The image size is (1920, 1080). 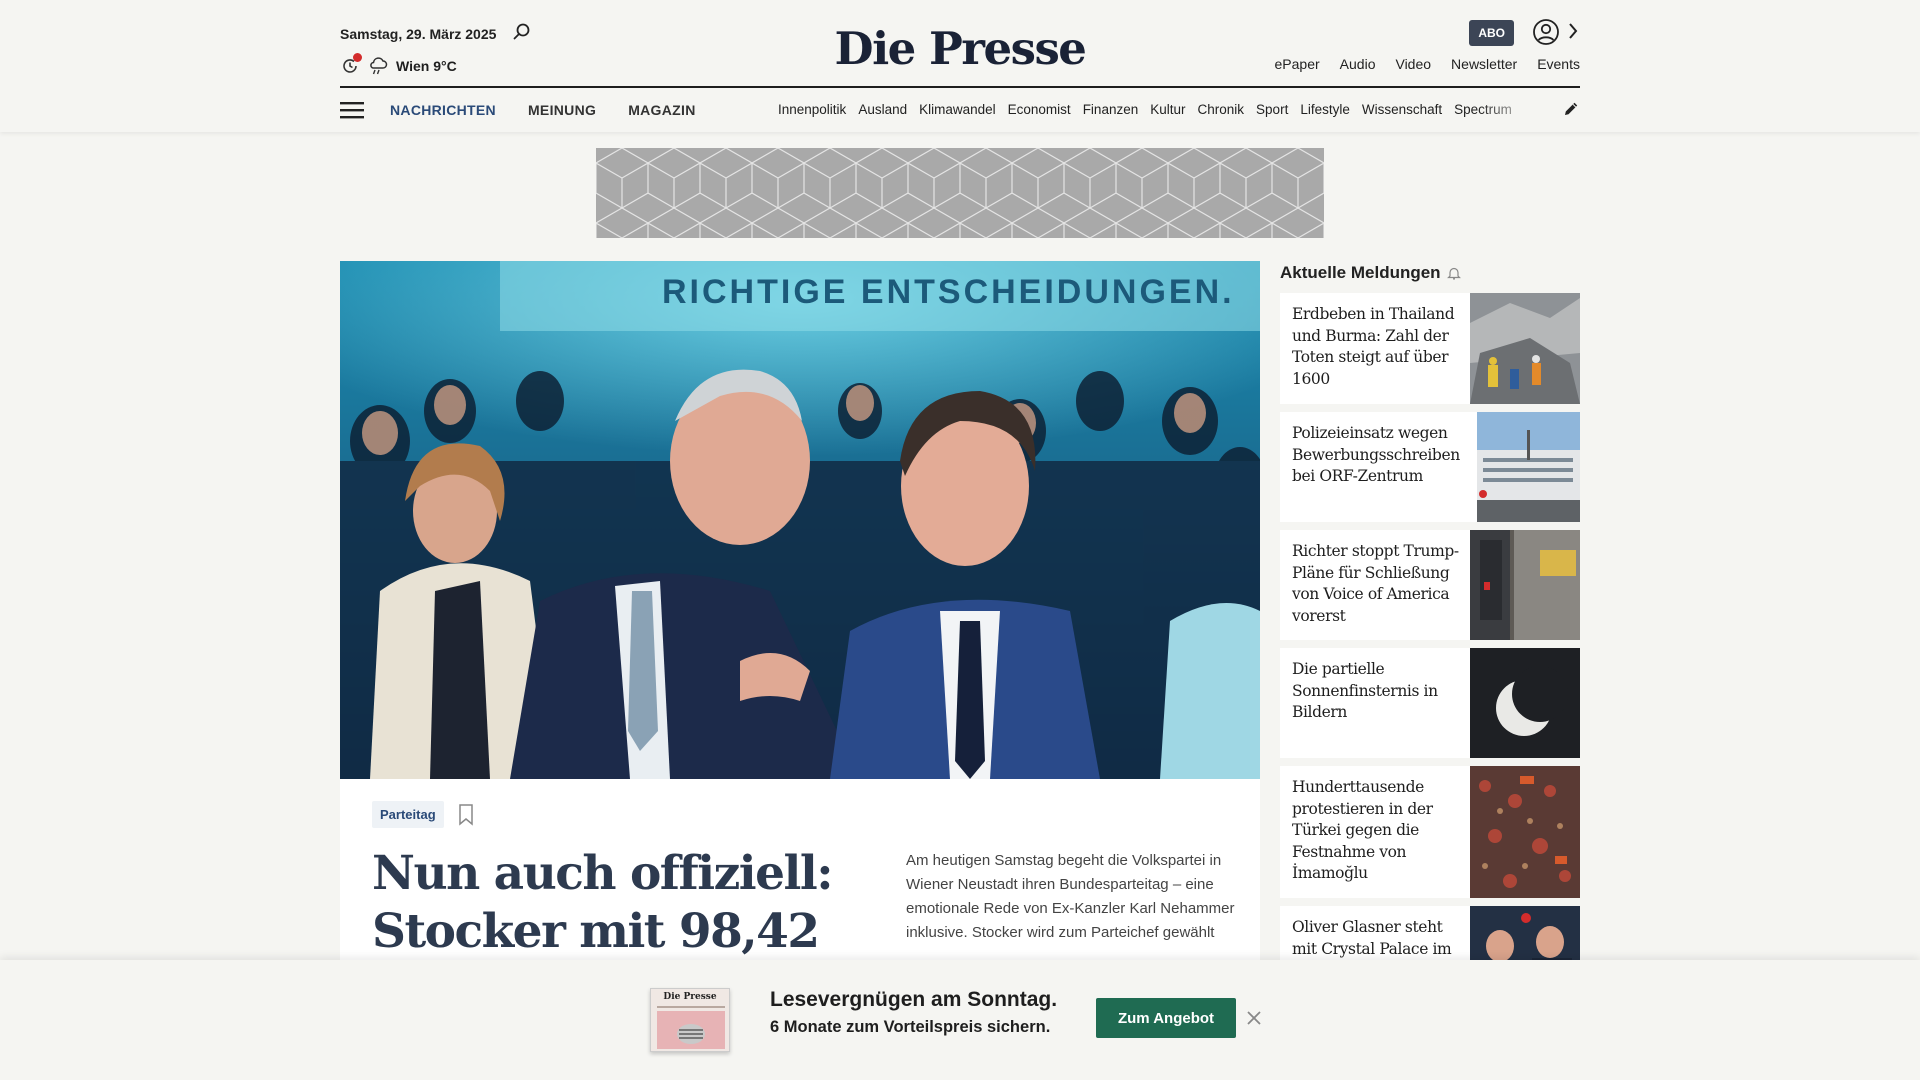 I want to click on ad-pattern, so click(x=960, y=193).